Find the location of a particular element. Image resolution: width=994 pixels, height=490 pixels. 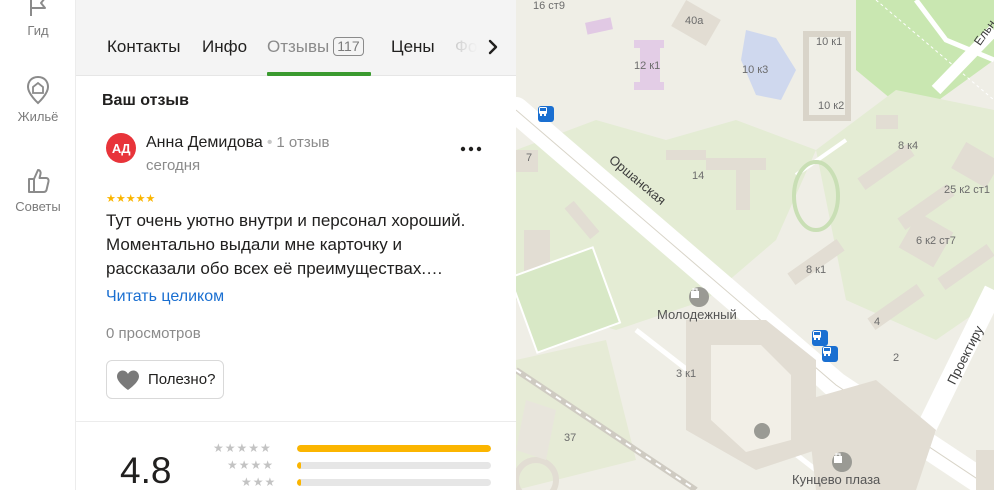

left-rail: Гид Жильё Советы is located at coordinates (38, 245).